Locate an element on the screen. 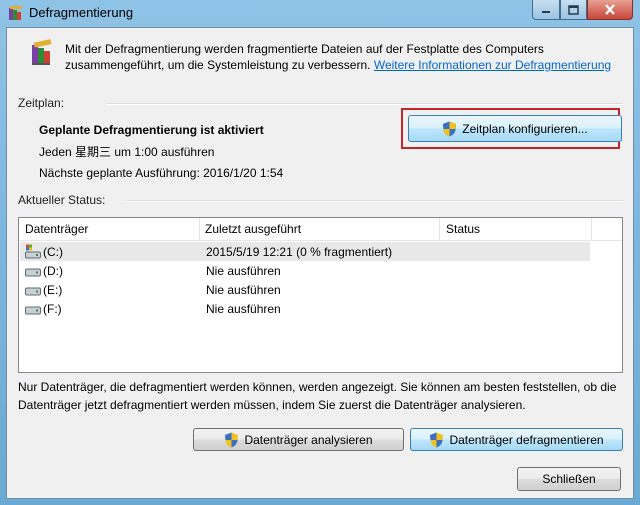 This screenshot has height=505, width=640. close-icon is located at coordinates (610, 9).